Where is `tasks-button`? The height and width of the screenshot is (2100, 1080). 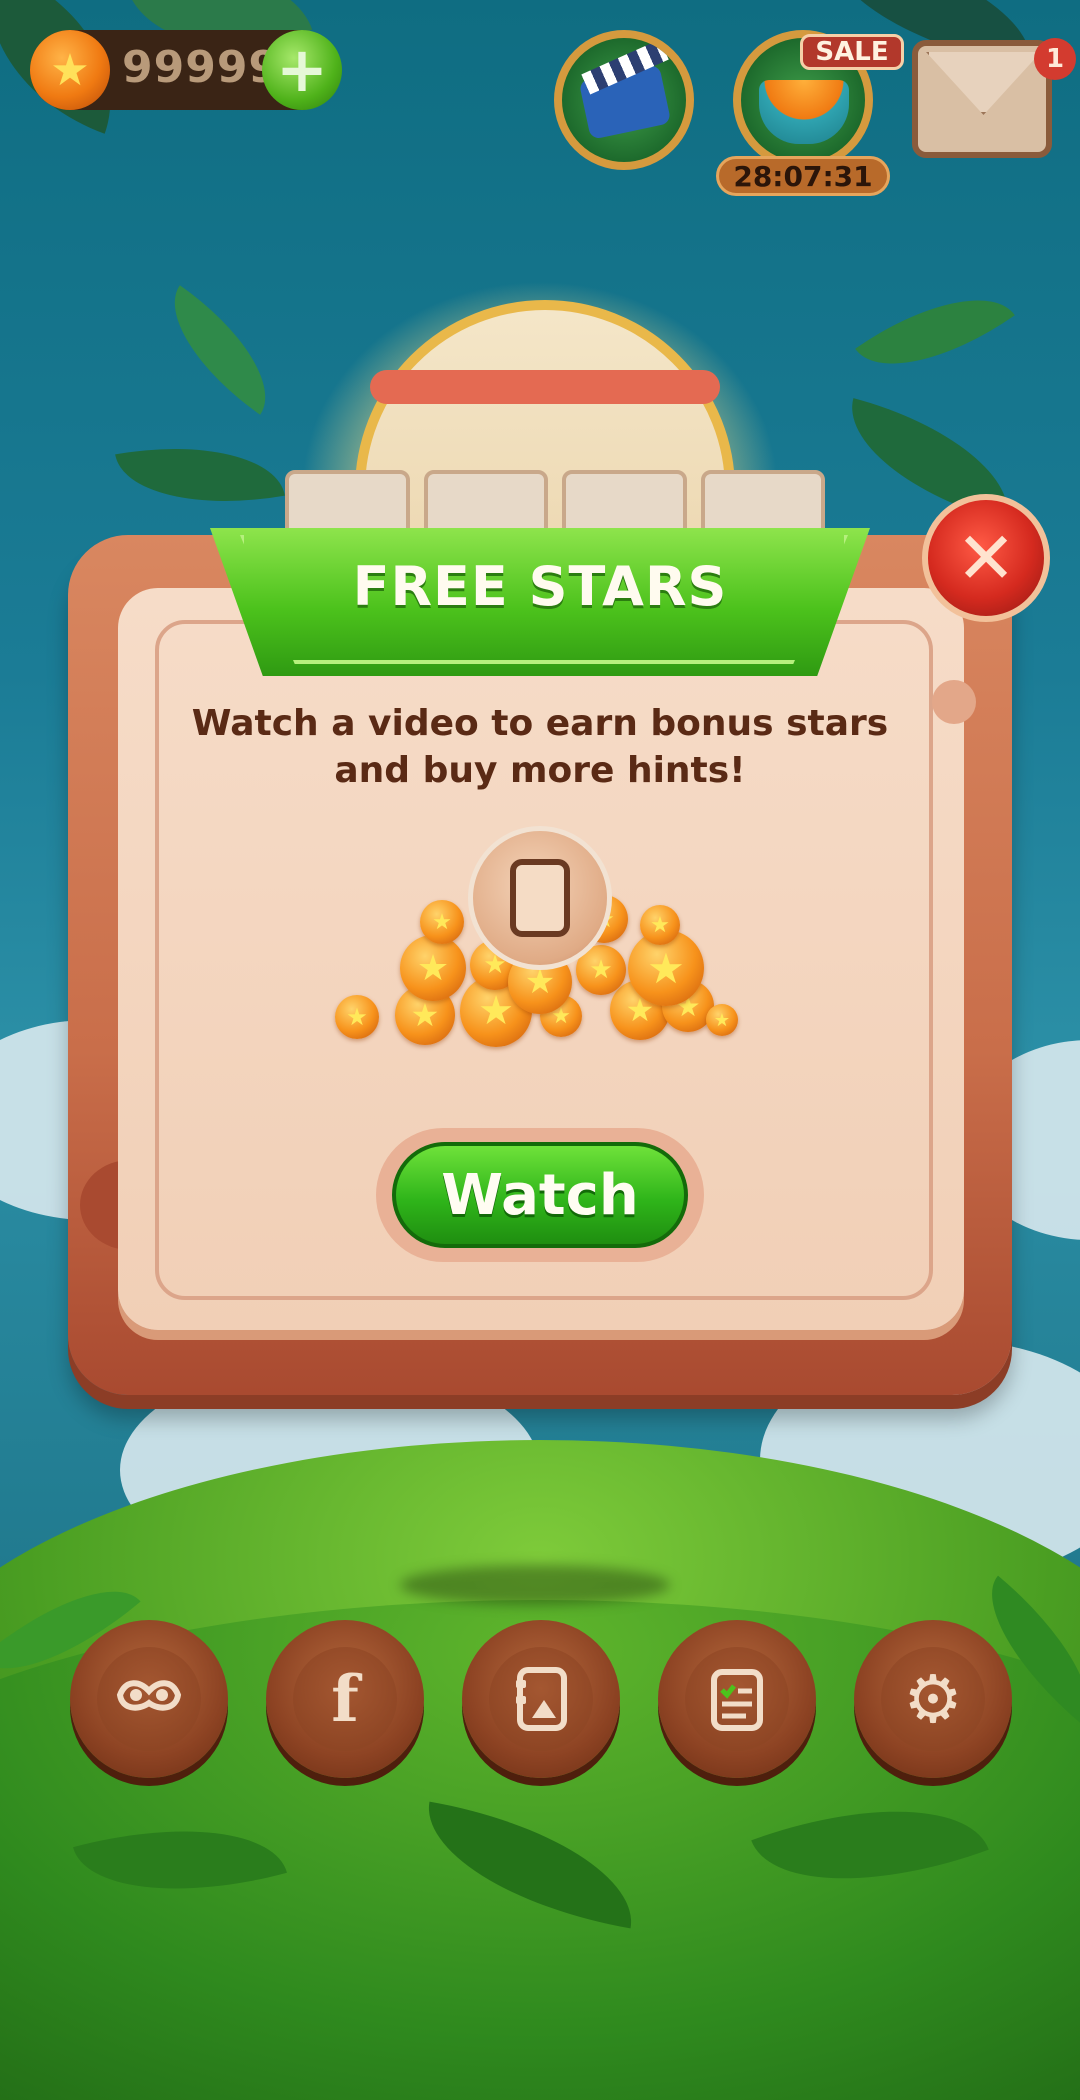 tasks-button is located at coordinates (737, 1699).